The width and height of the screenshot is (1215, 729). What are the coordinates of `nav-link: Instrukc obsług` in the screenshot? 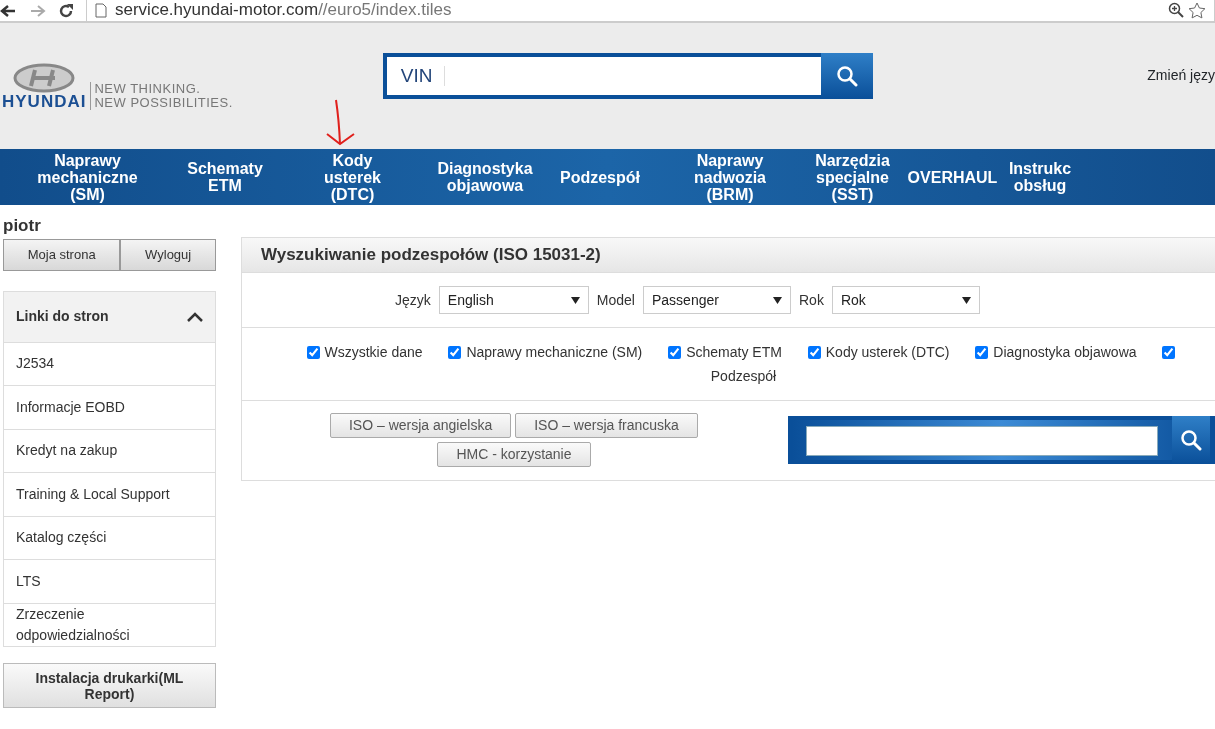 It's located at (1040, 177).